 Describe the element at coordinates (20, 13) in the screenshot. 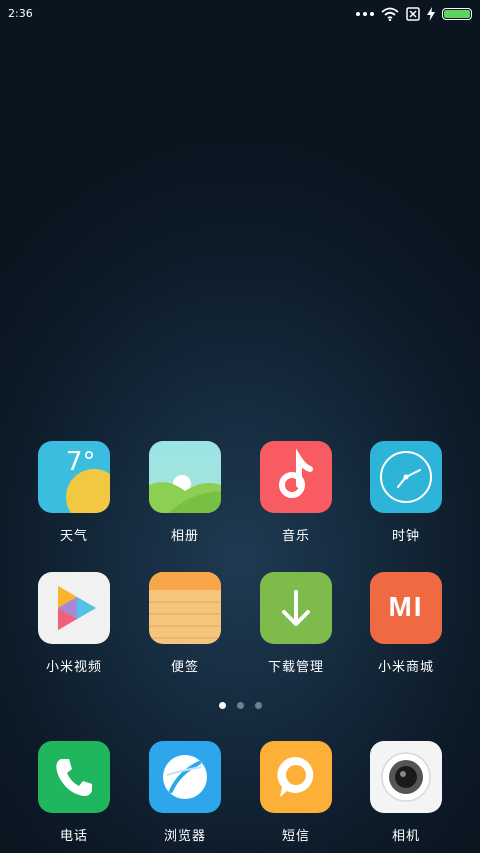

I see `status-time: 2:36` at that location.